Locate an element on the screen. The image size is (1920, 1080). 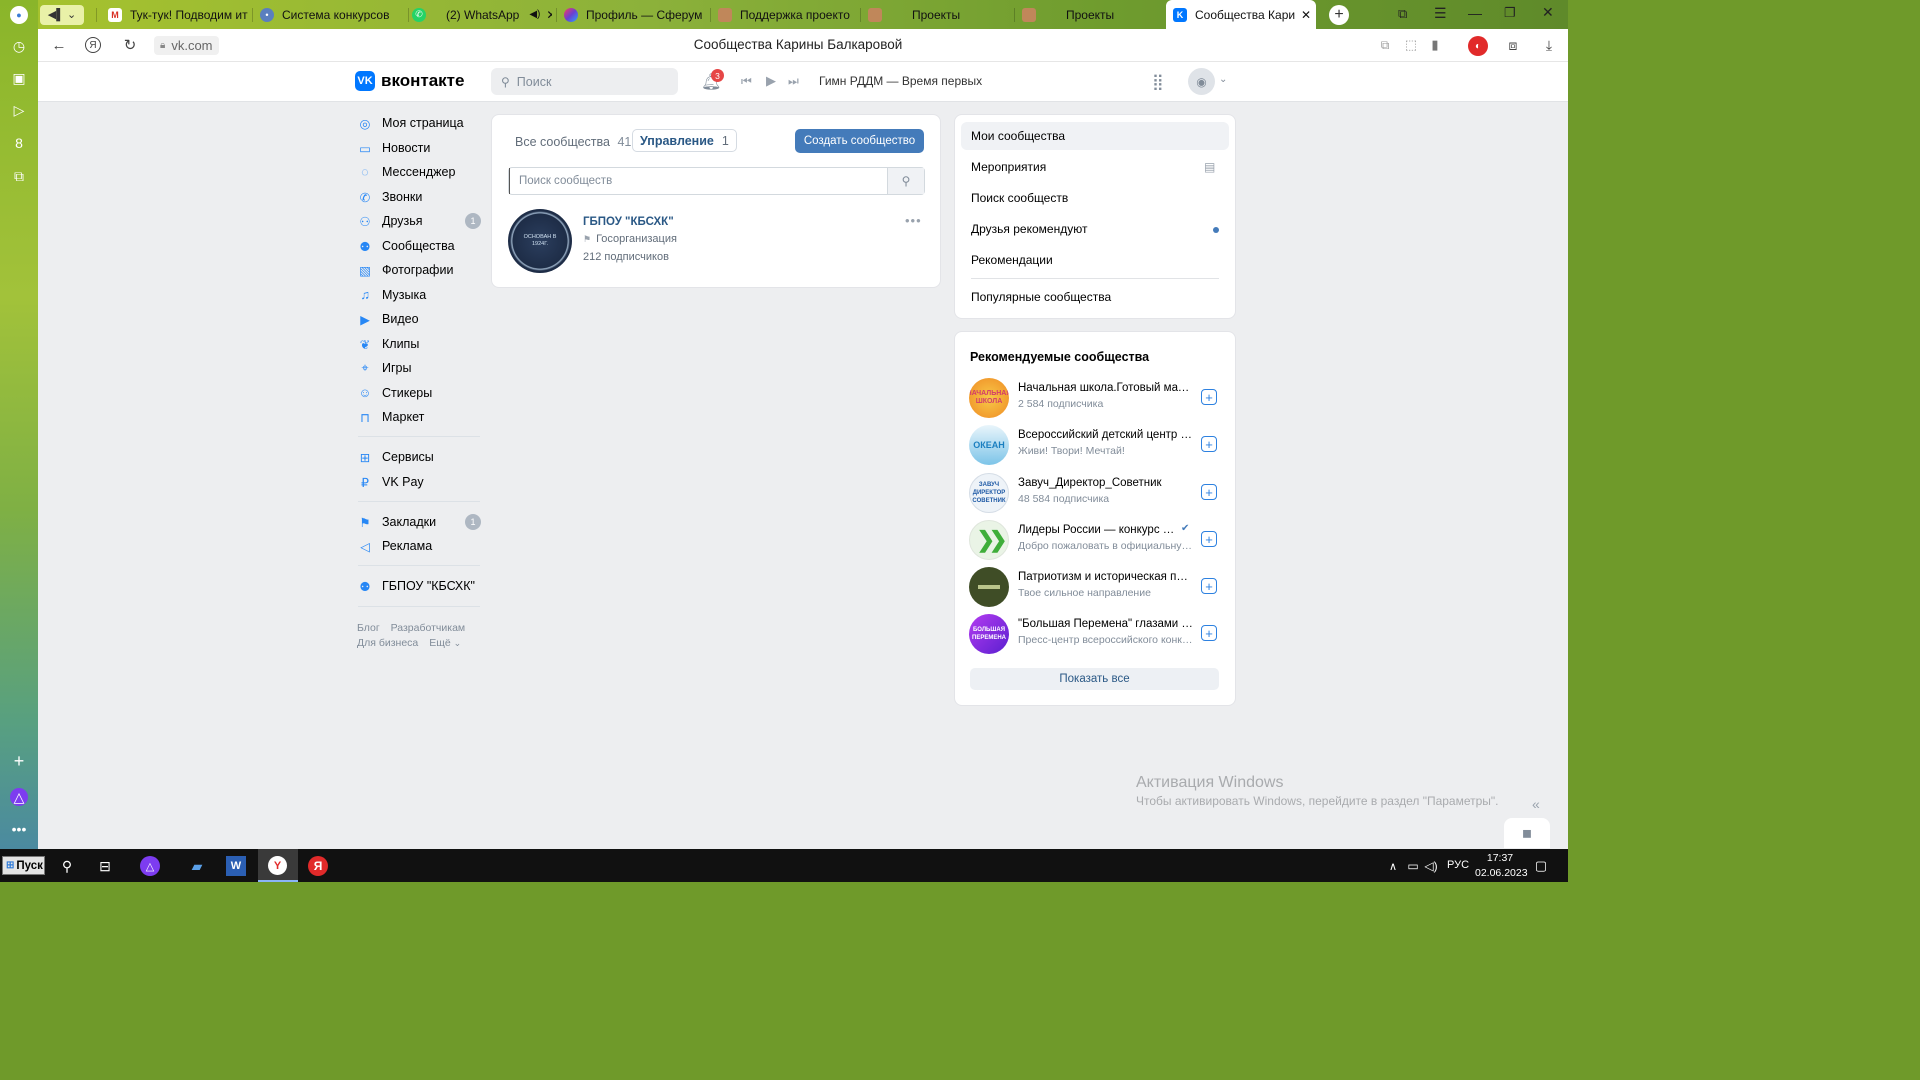
url-field: 🔒︎ vk.com is located at coordinates (186, 45).